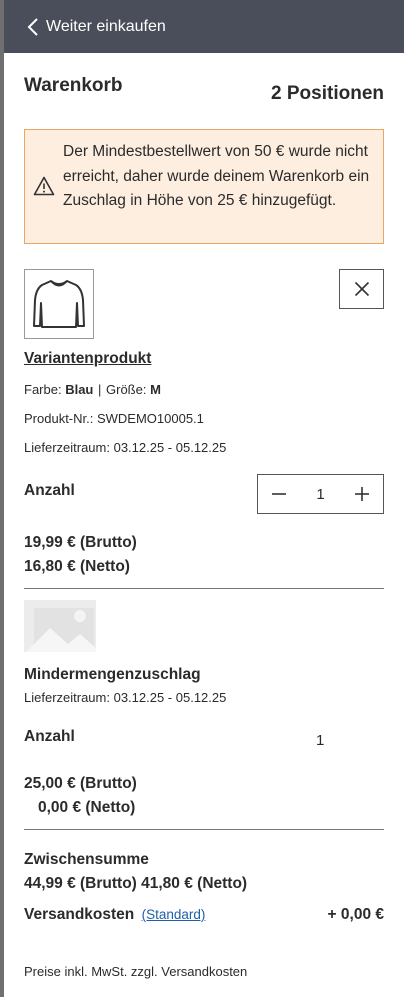 The width and height of the screenshot is (404, 997). I want to click on shipping-costs: Versandkosten (Standard), so click(114, 915).